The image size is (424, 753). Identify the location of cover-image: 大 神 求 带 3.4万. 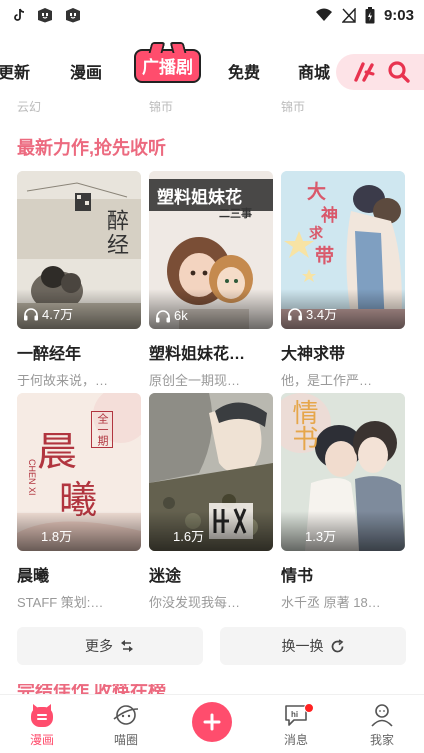
(343, 250).